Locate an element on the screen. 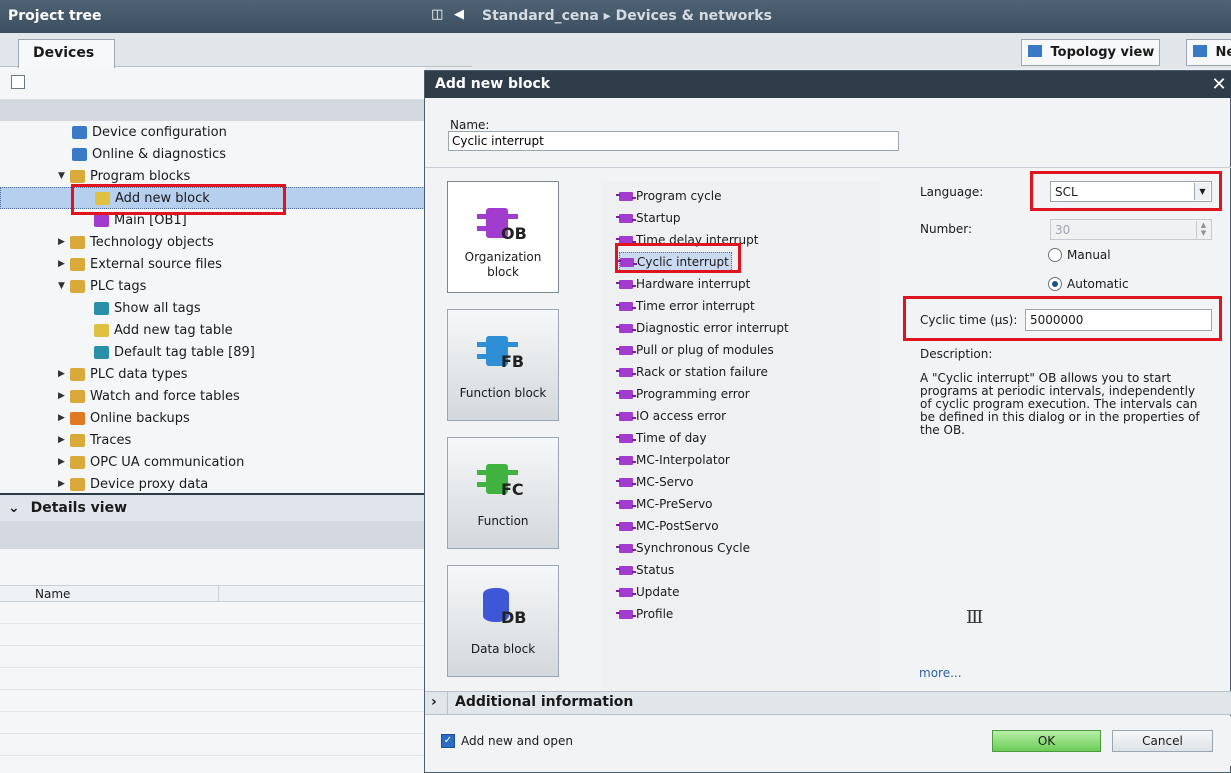 The height and width of the screenshot is (773, 1231). column-name: Name is located at coordinates (52, 594).